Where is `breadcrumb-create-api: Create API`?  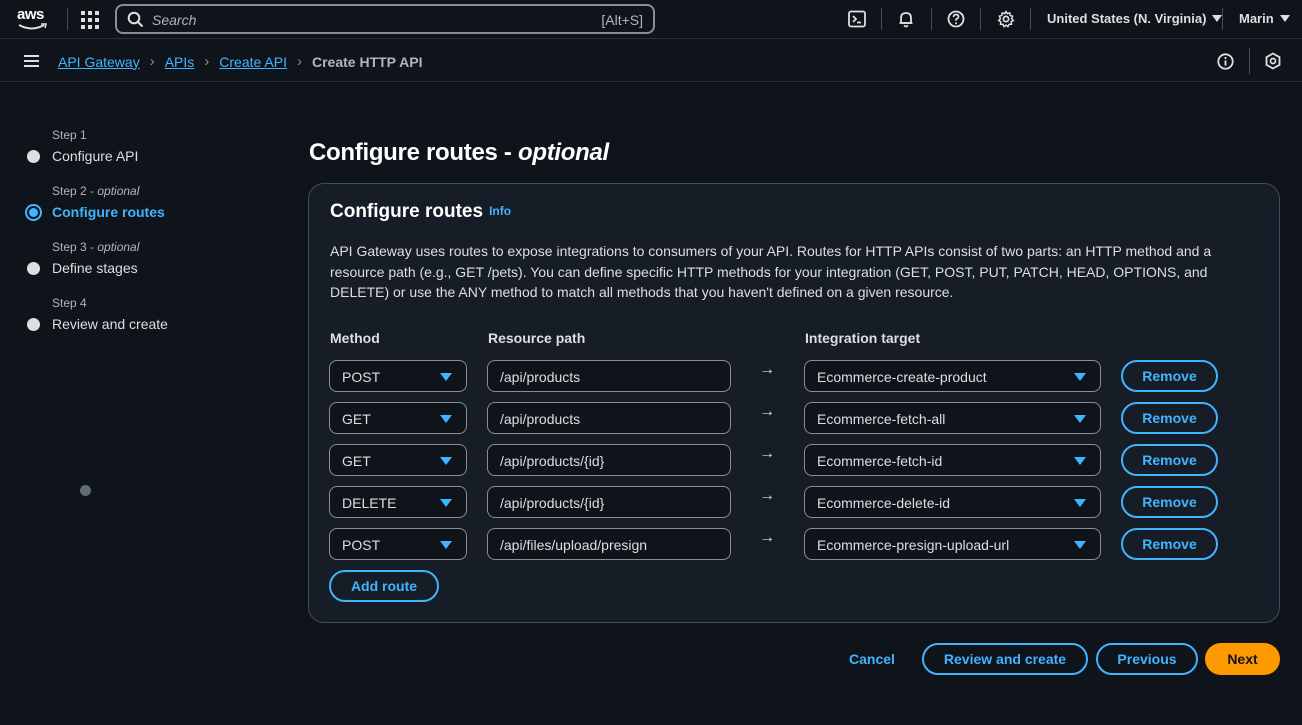 breadcrumb-create-api: Create API is located at coordinates (253, 62).